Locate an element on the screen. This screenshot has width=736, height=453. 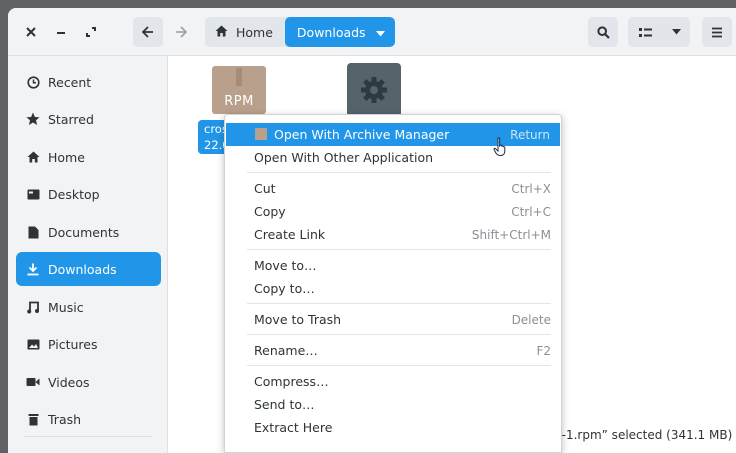
menu-item-extract-here: Extract Here is located at coordinates (393, 427).